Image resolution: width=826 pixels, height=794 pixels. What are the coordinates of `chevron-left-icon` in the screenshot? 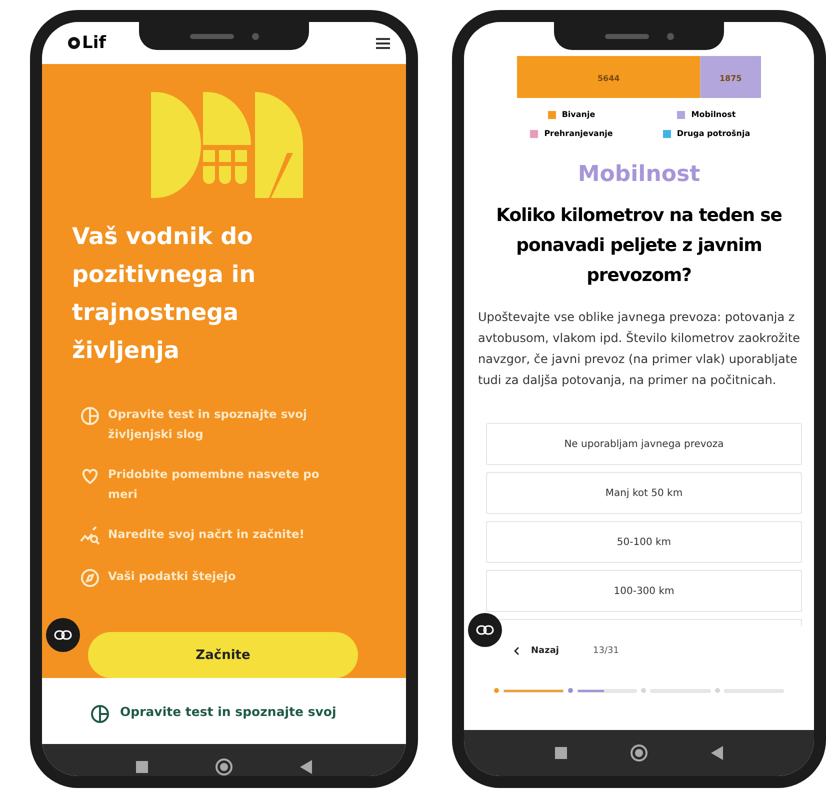 It's located at (516, 651).